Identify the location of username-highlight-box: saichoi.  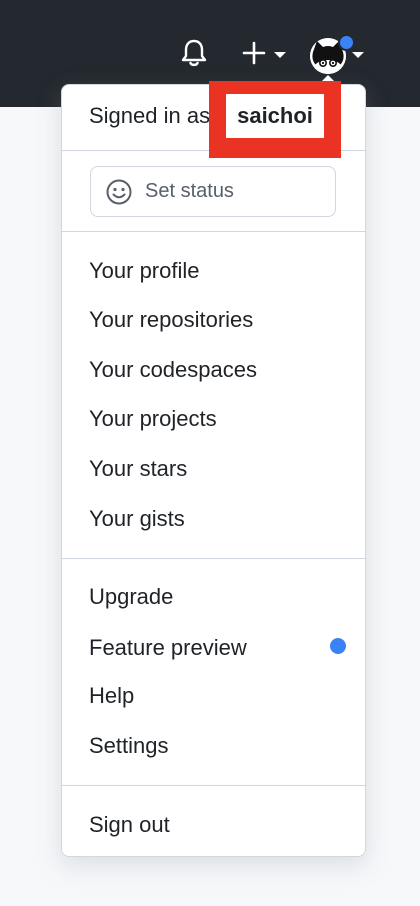
(275, 119).